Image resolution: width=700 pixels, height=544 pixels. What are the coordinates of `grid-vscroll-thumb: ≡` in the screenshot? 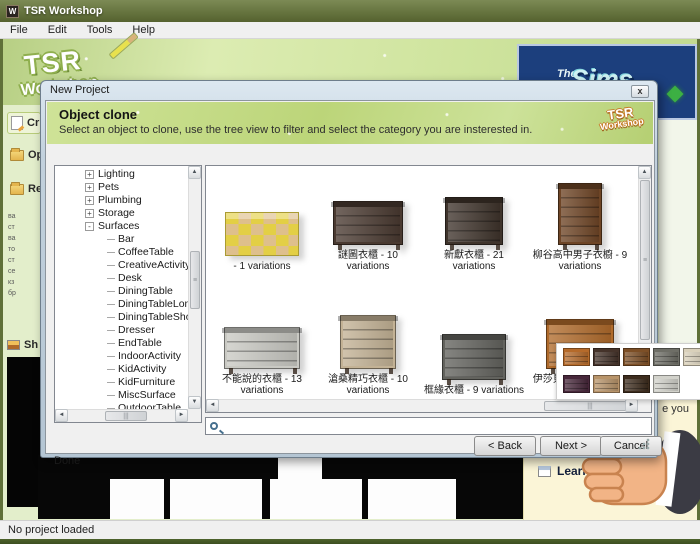 It's located at (645, 260).